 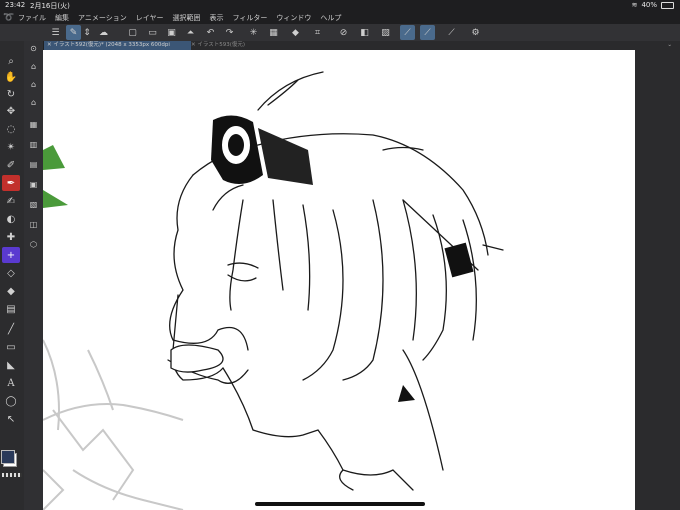 I want to click on tab-document-inactive: ✕ イラスト593(復元), so click(x=218, y=45).